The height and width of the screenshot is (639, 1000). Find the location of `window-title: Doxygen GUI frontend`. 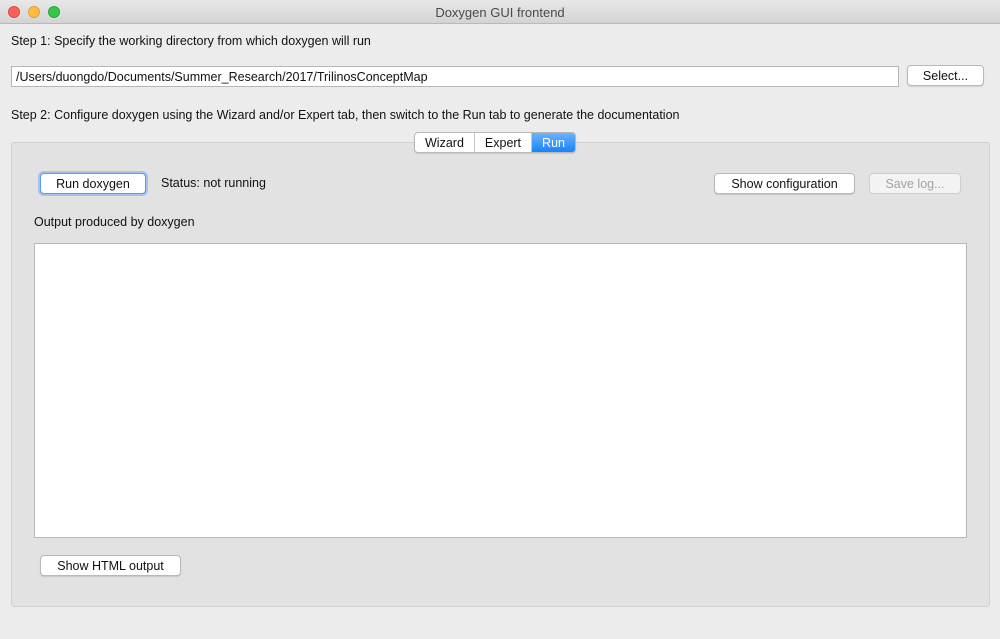

window-title: Doxygen GUI frontend is located at coordinates (500, 12).